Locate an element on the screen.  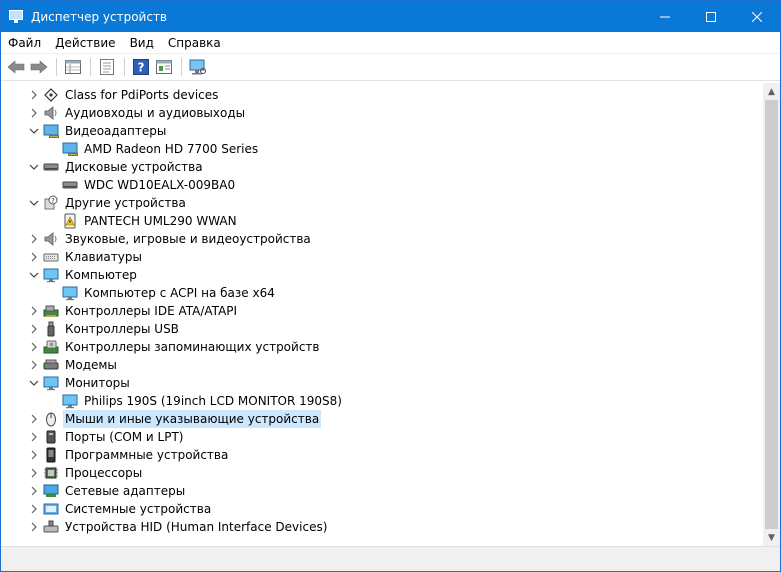
tree-node: Модемы is located at coordinates (354, 365).